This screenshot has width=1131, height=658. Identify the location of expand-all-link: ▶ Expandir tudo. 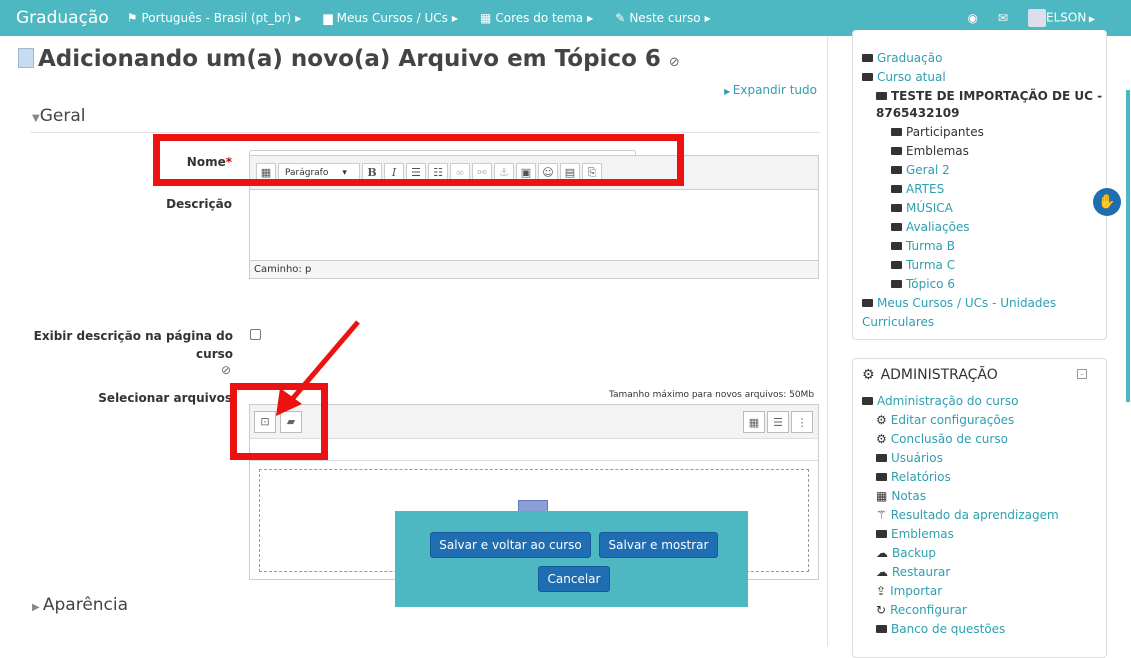
(770, 90).